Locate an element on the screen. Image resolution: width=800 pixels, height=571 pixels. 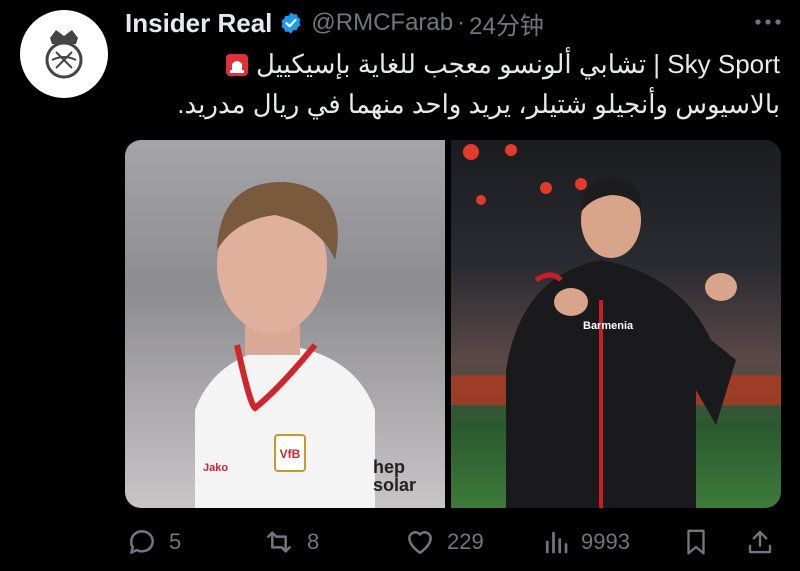
tweet-header: Insider Real @RMCFarab · 24分钟 is located at coordinates (334, 23).